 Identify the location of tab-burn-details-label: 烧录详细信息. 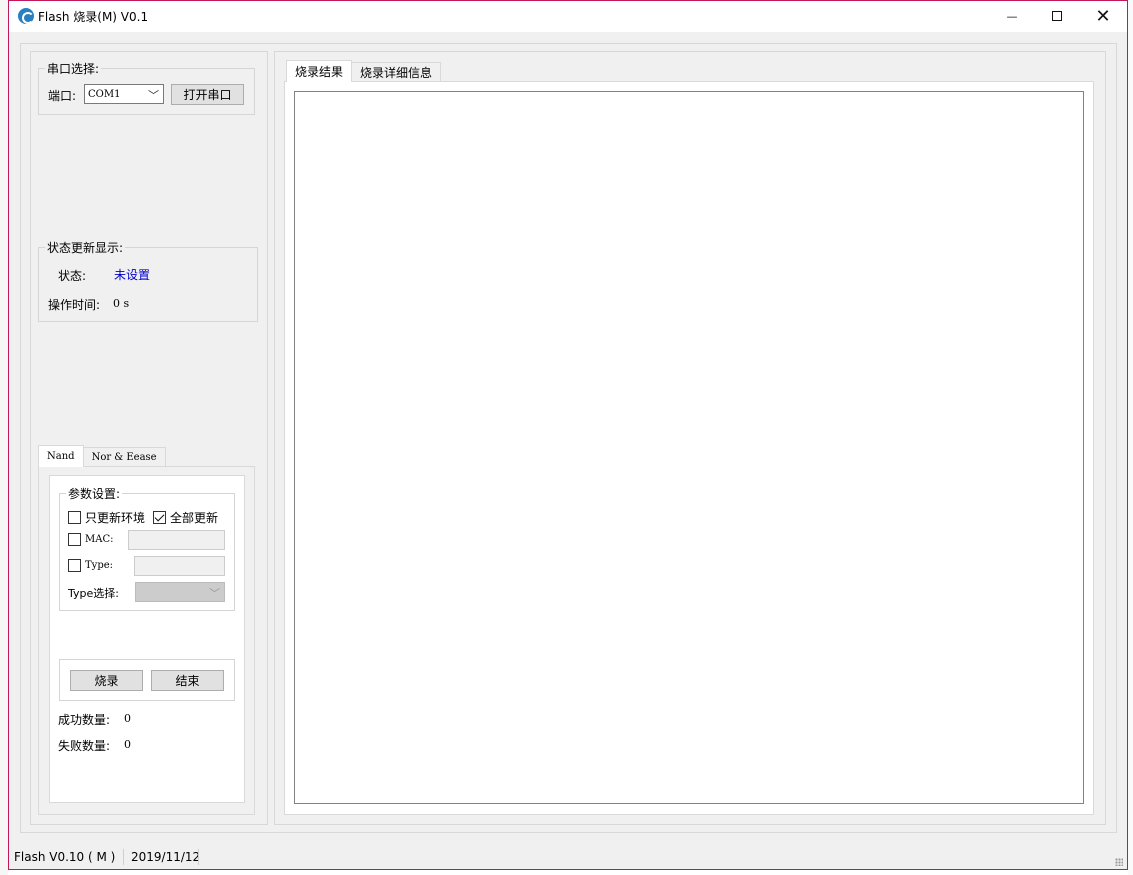
(396, 73).